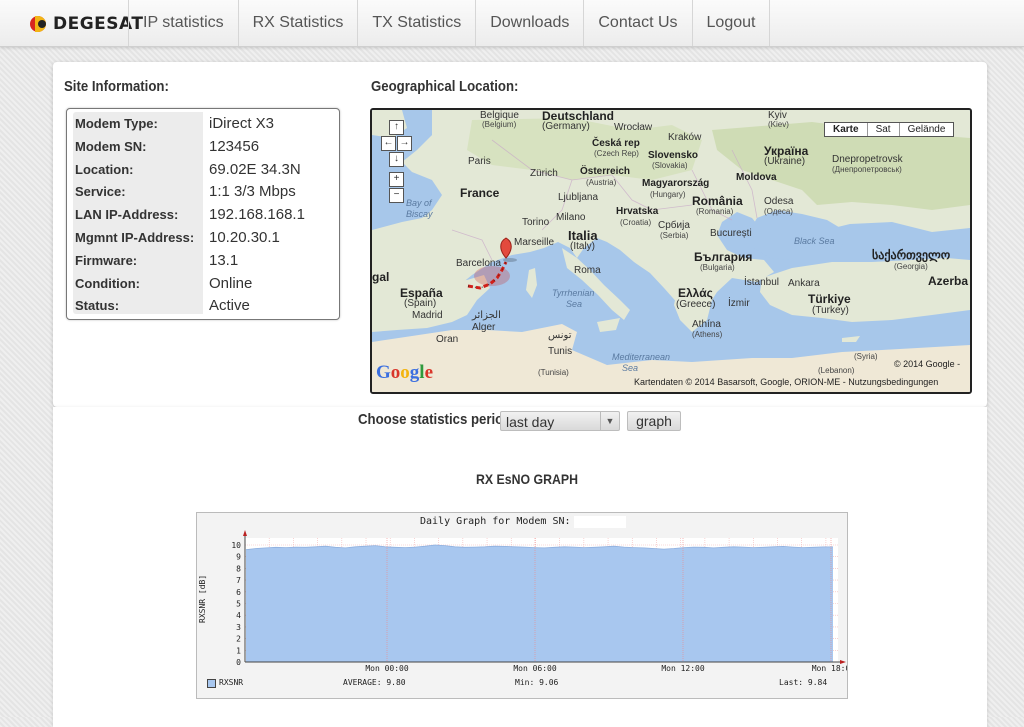 This screenshot has width=1024, height=727. I want to click on info-row-mgmnt-ip: Mgmnt IP-Address: 10.20.30.1, so click(203, 237).